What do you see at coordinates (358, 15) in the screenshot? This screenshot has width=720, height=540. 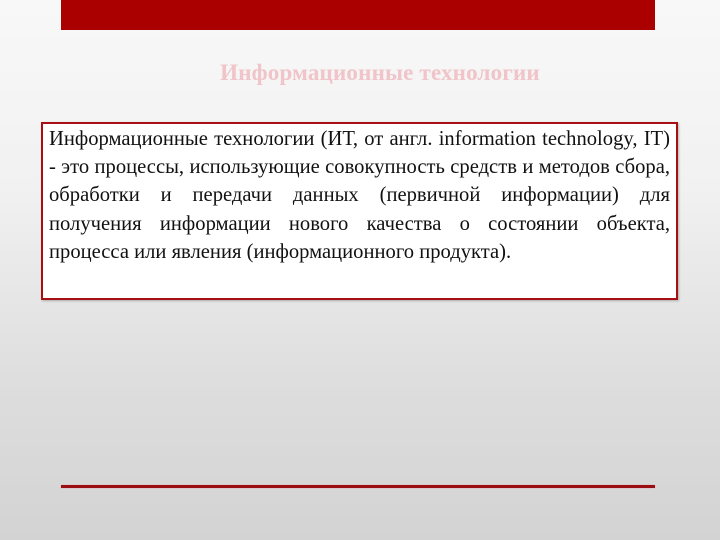 I see `top-accent-bar` at bounding box center [358, 15].